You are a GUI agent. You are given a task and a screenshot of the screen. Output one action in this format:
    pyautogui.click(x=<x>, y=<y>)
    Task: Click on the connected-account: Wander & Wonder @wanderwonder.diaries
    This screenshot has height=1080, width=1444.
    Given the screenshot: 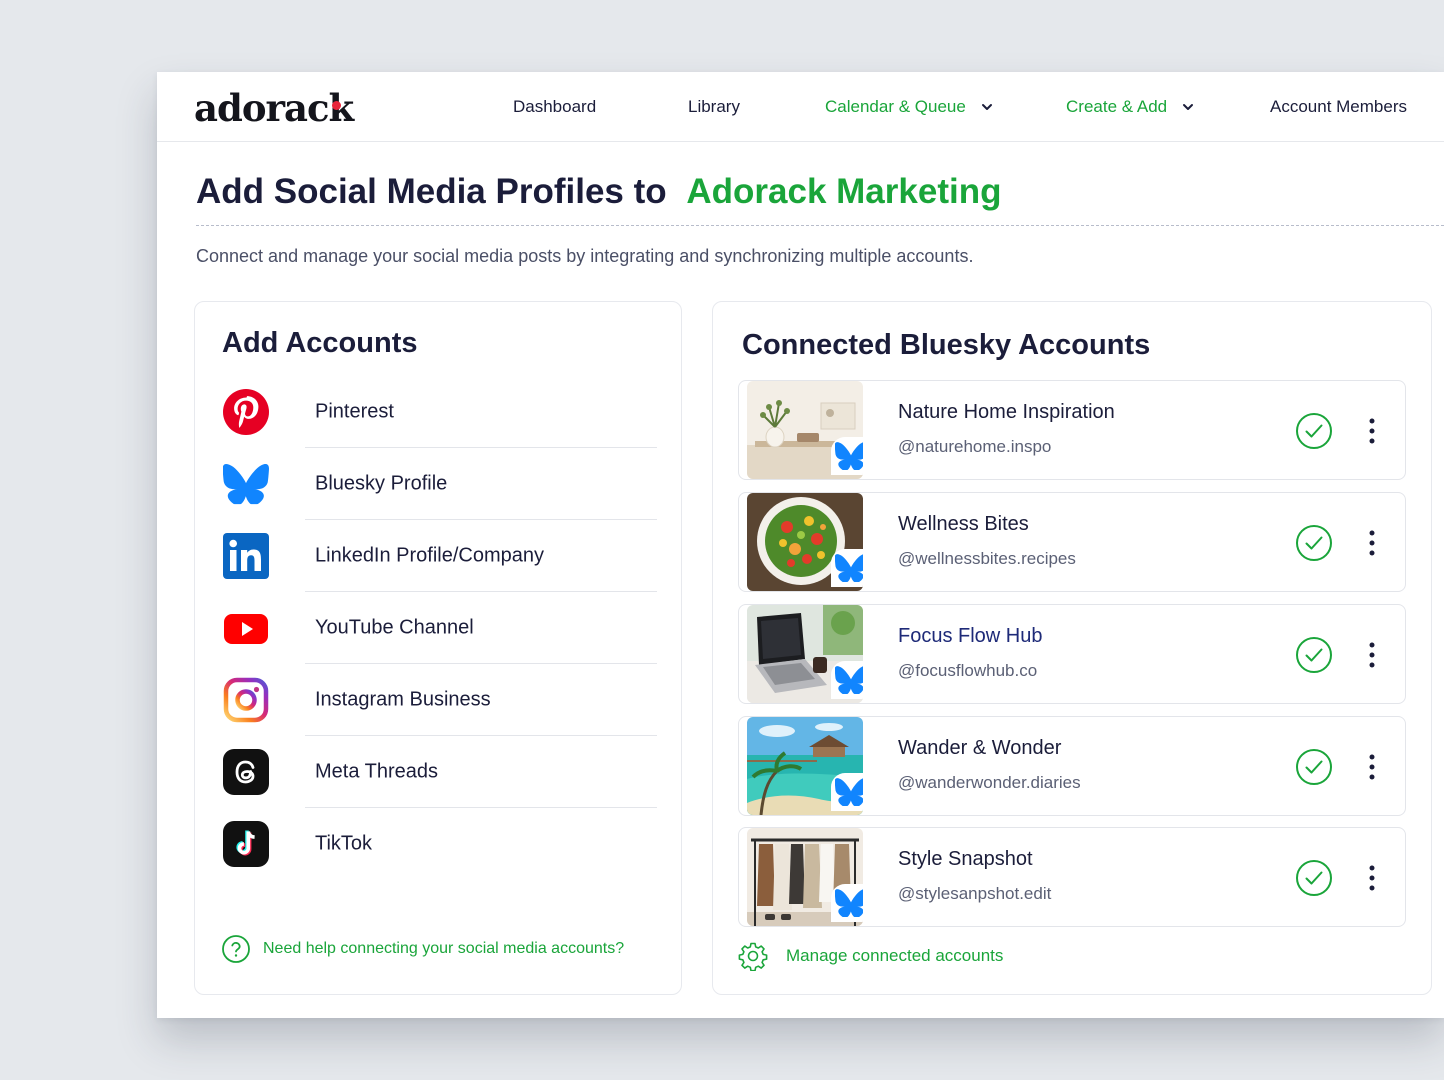 What is the action you would take?
    pyautogui.click(x=1072, y=766)
    